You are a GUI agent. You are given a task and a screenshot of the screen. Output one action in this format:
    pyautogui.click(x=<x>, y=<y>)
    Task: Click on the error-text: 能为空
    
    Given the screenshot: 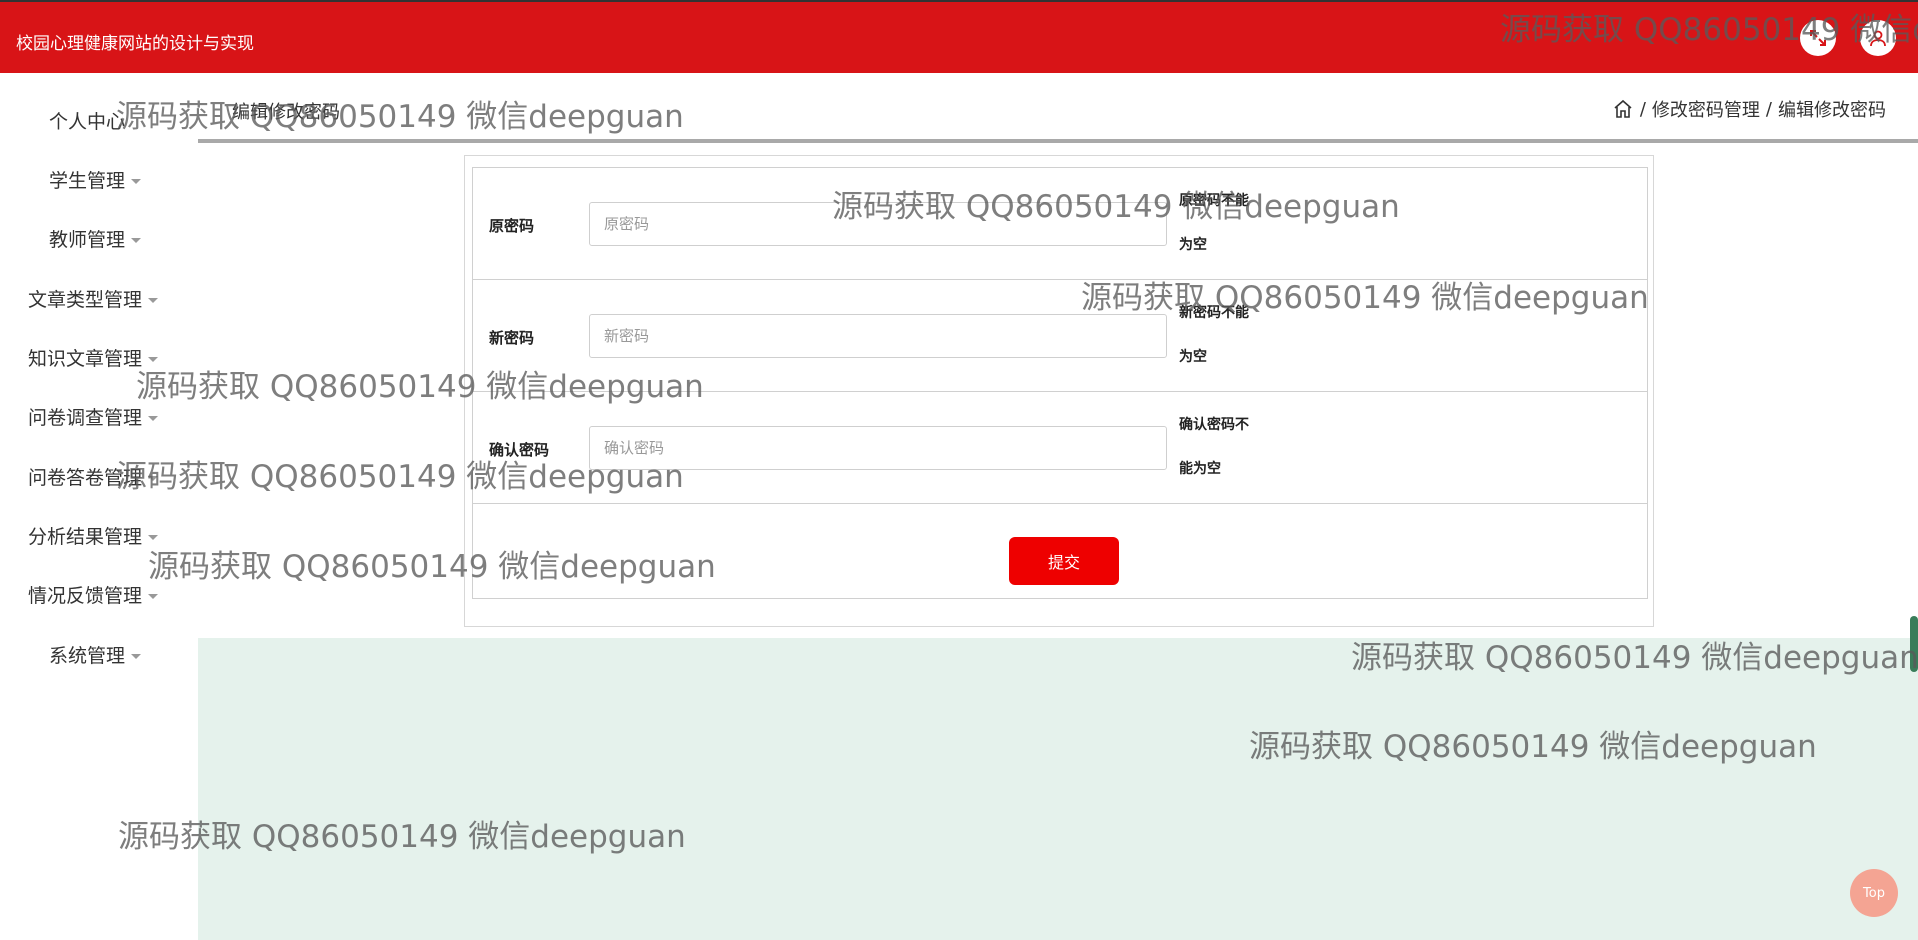 What is the action you would take?
    pyautogui.click(x=1200, y=469)
    